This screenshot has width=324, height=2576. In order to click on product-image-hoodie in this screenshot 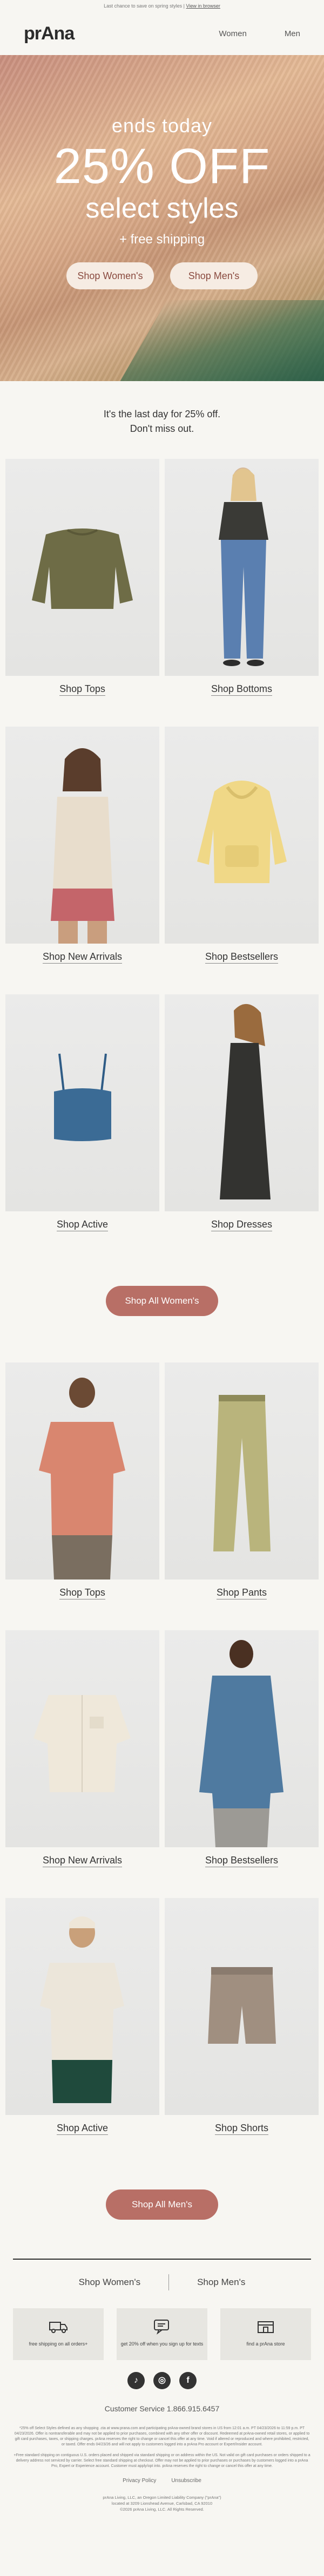, I will do `click(242, 835)`.